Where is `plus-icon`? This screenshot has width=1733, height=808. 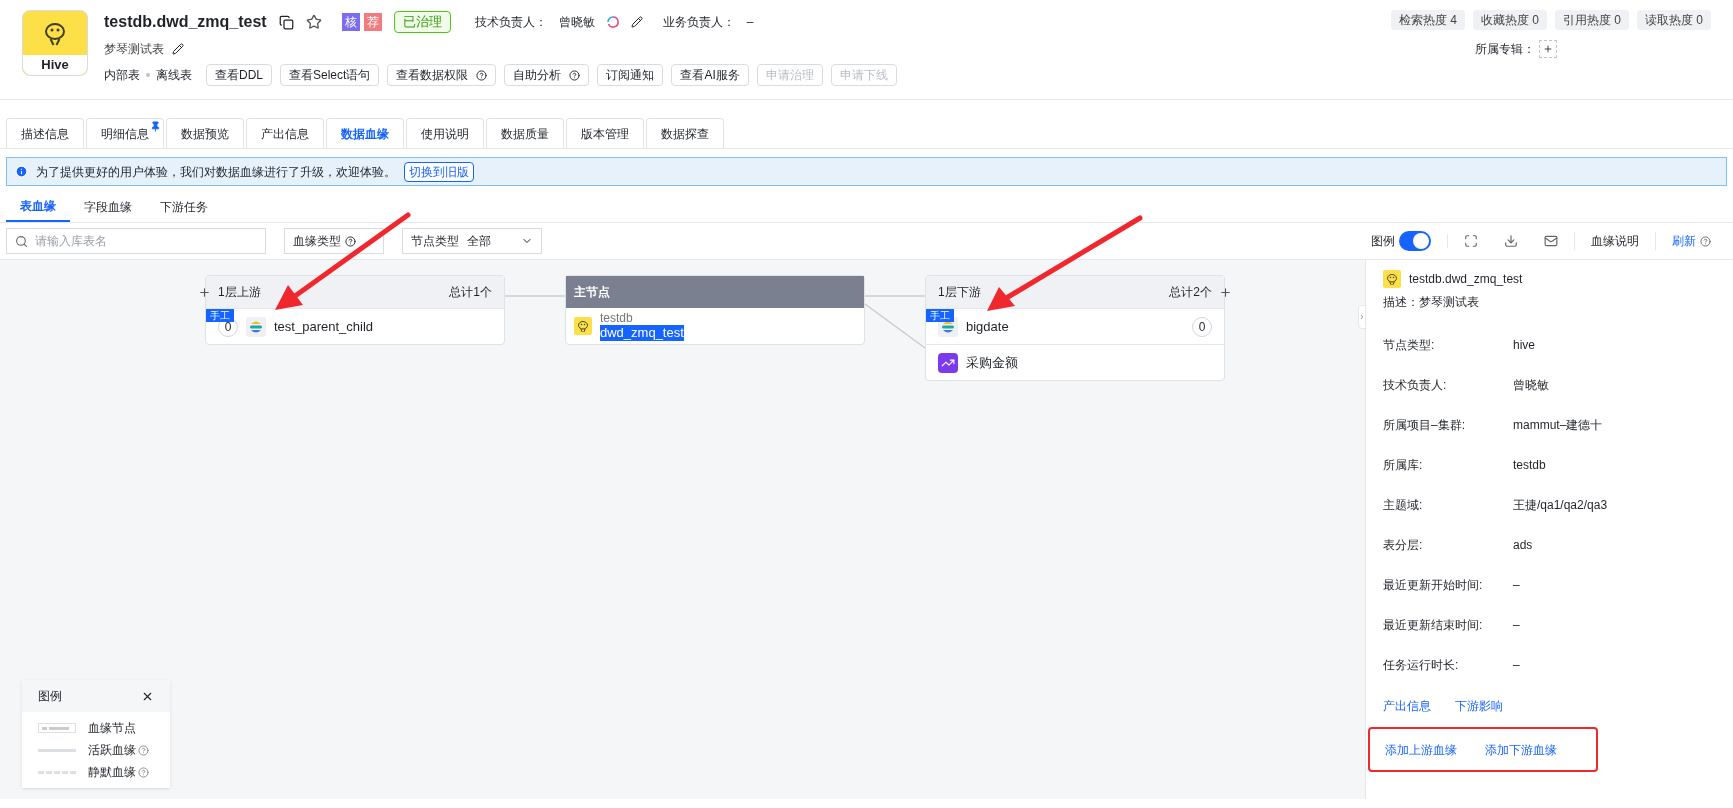
plus-icon is located at coordinates (1548, 49).